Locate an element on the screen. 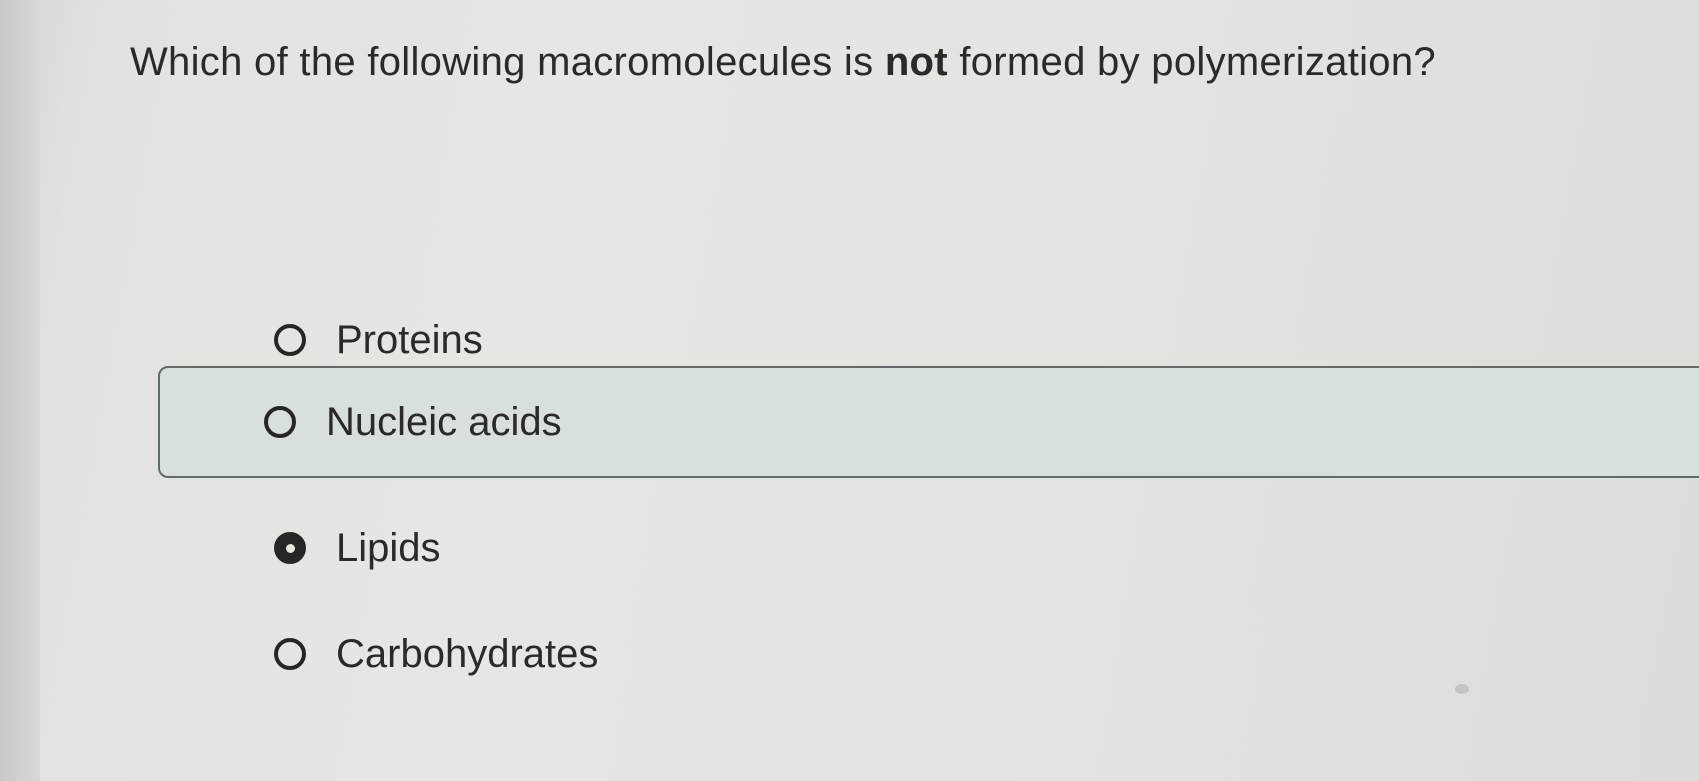 The height and width of the screenshot is (781, 1699). option-carbohydrates: Carbohydrates is located at coordinates (934, 654).